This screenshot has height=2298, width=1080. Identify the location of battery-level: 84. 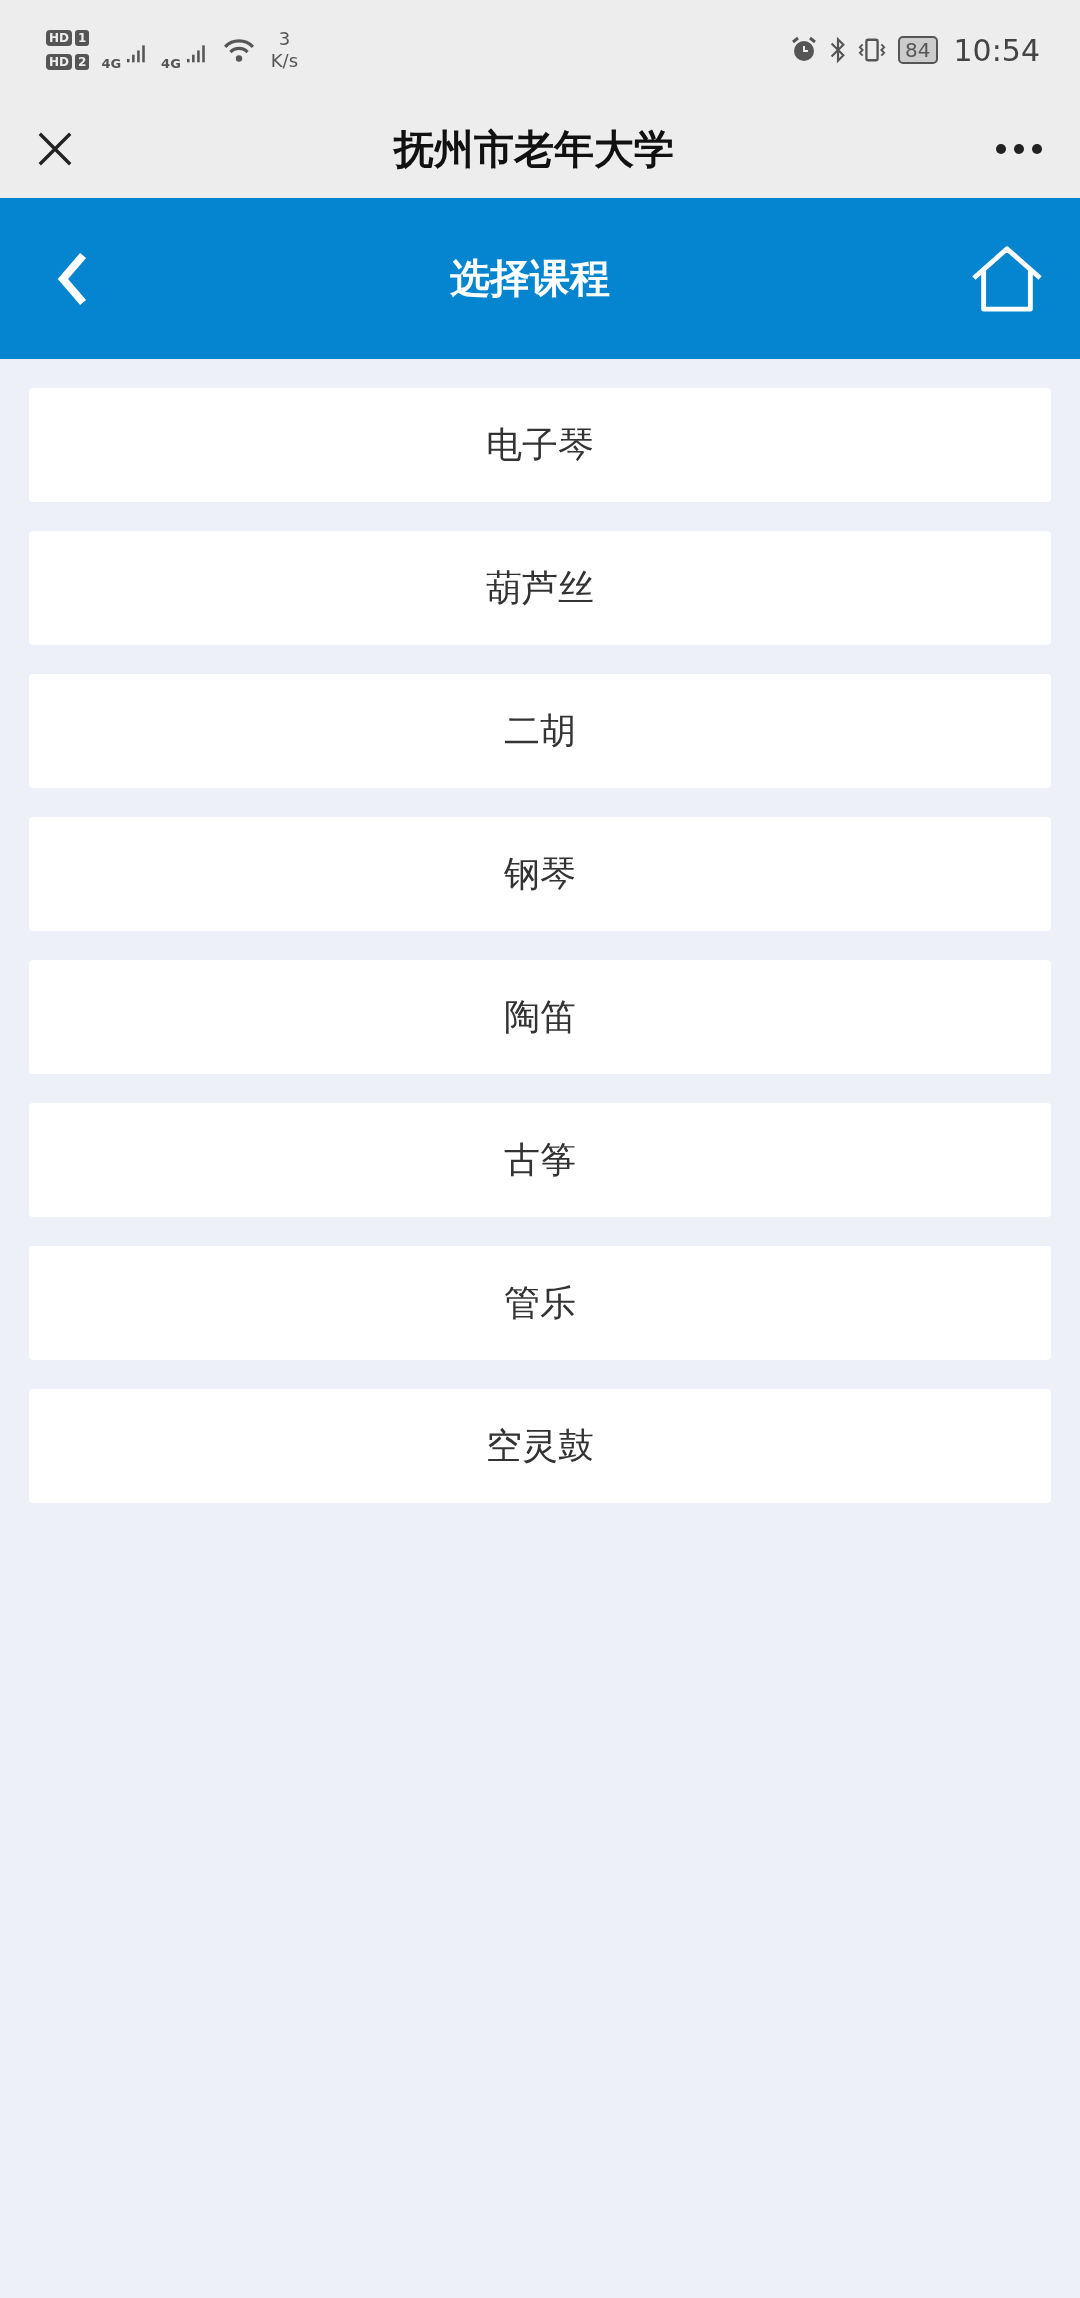
(918, 50).